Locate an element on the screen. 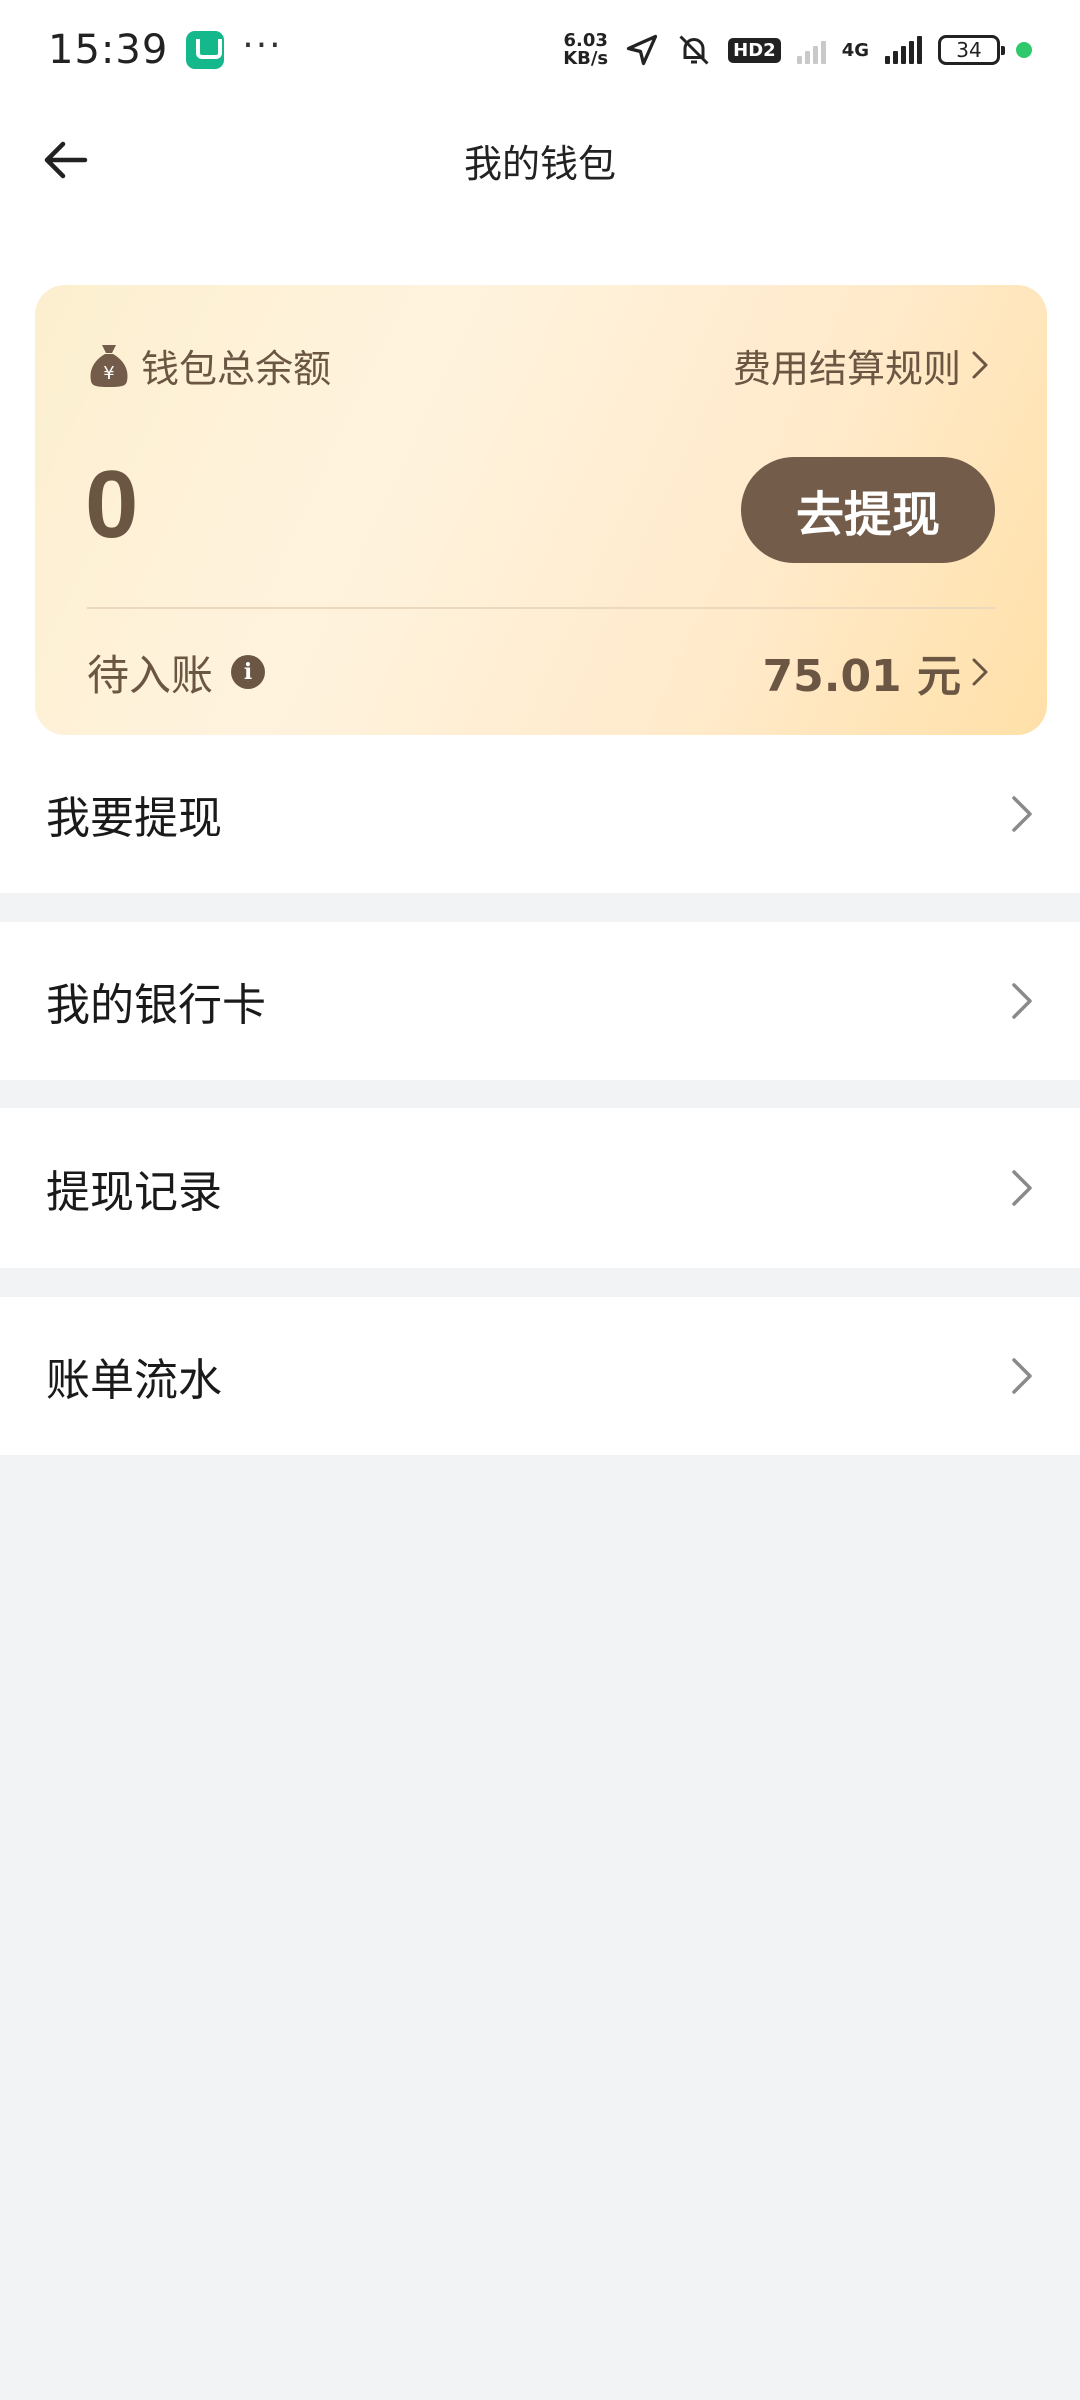 This screenshot has width=1080, height=2400. info-icon: i is located at coordinates (248, 672).